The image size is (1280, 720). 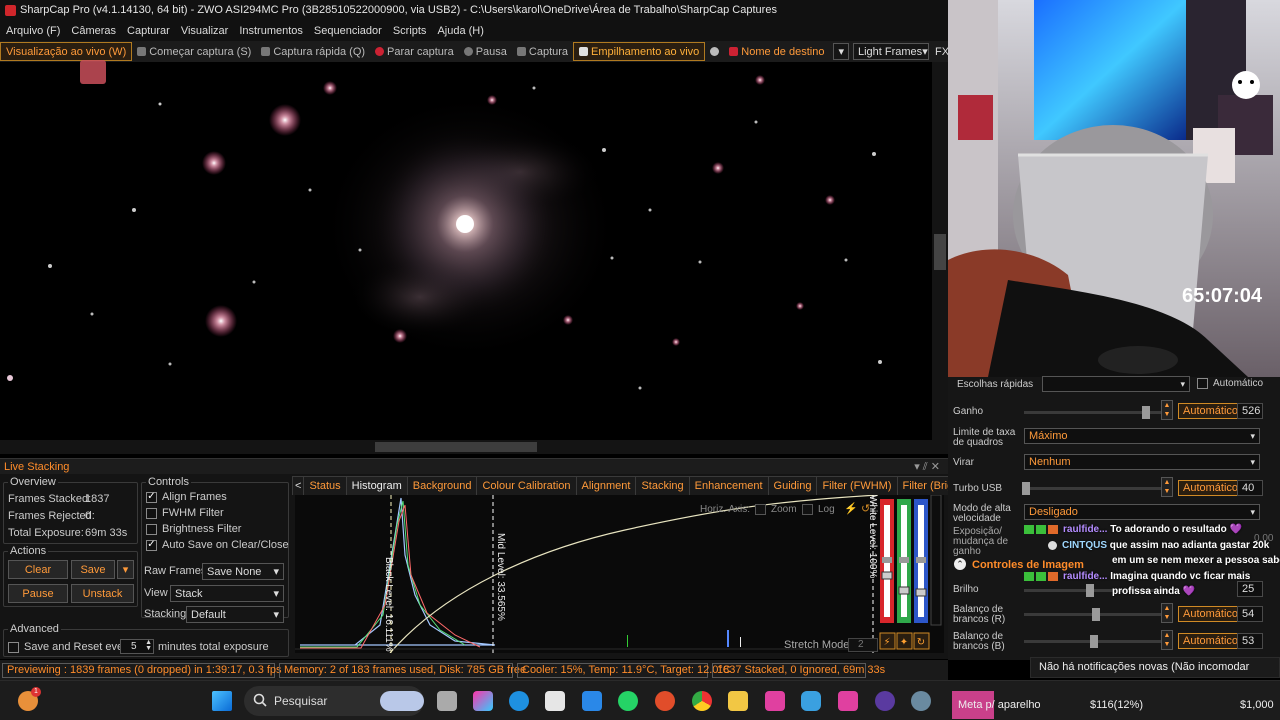 What do you see at coordinates (606, 485) in the screenshot?
I see `tab-alignment: Alignment` at bounding box center [606, 485].